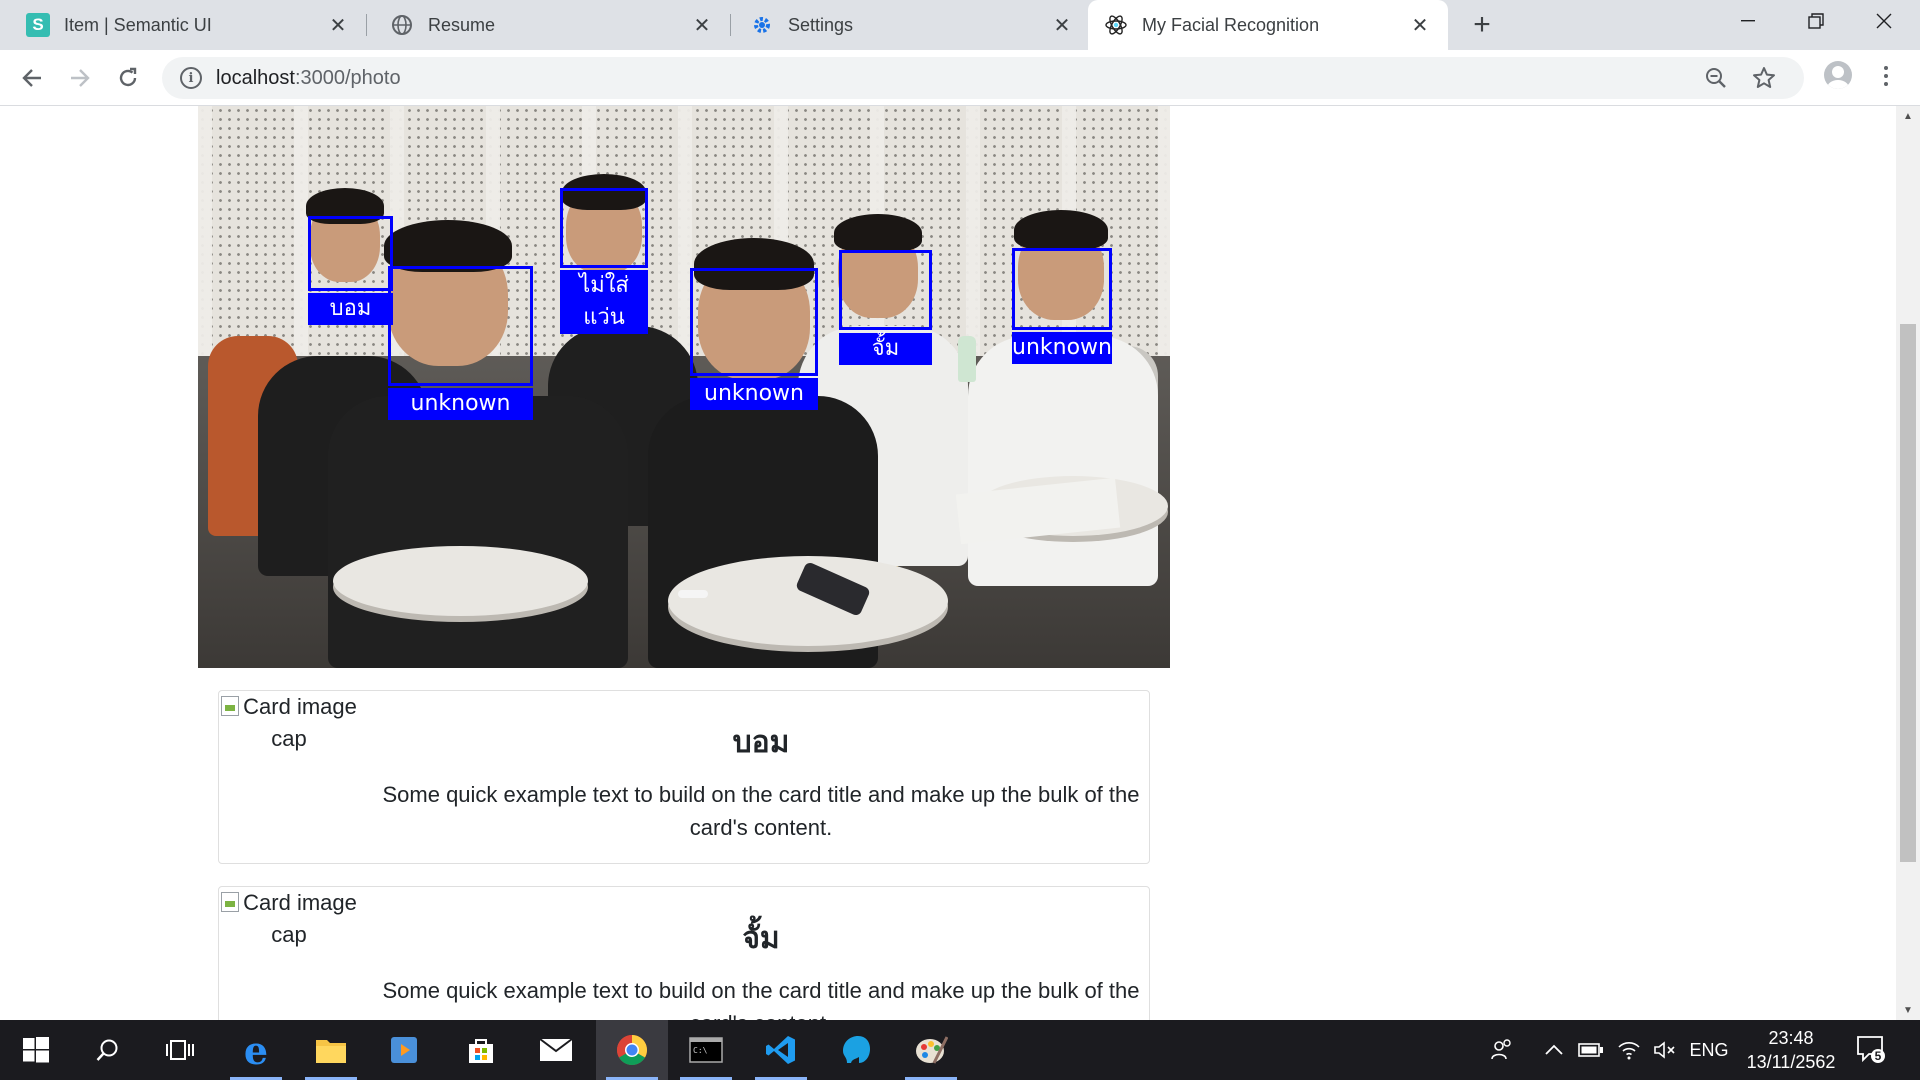  I want to click on face-label: จั้ม, so click(885, 349).